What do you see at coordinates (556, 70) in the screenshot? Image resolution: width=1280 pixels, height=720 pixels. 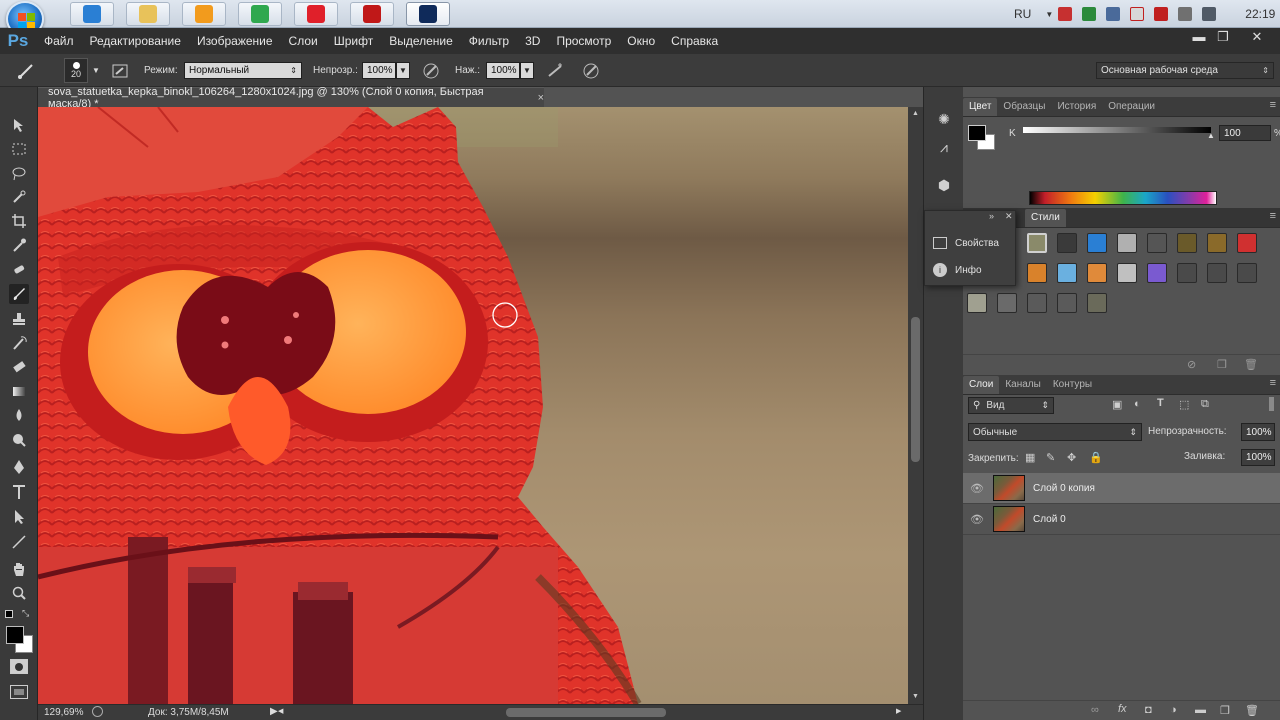 I see `airbrush-icon` at bounding box center [556, 70].